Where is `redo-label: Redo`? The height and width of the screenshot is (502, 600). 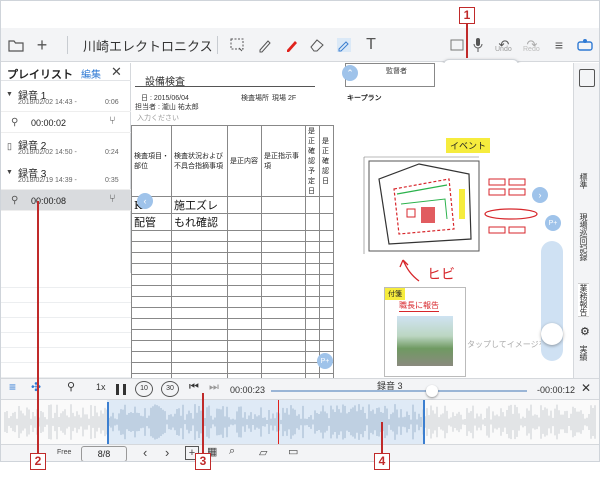
redo-label: Redo is located at coordinates (531, 49).